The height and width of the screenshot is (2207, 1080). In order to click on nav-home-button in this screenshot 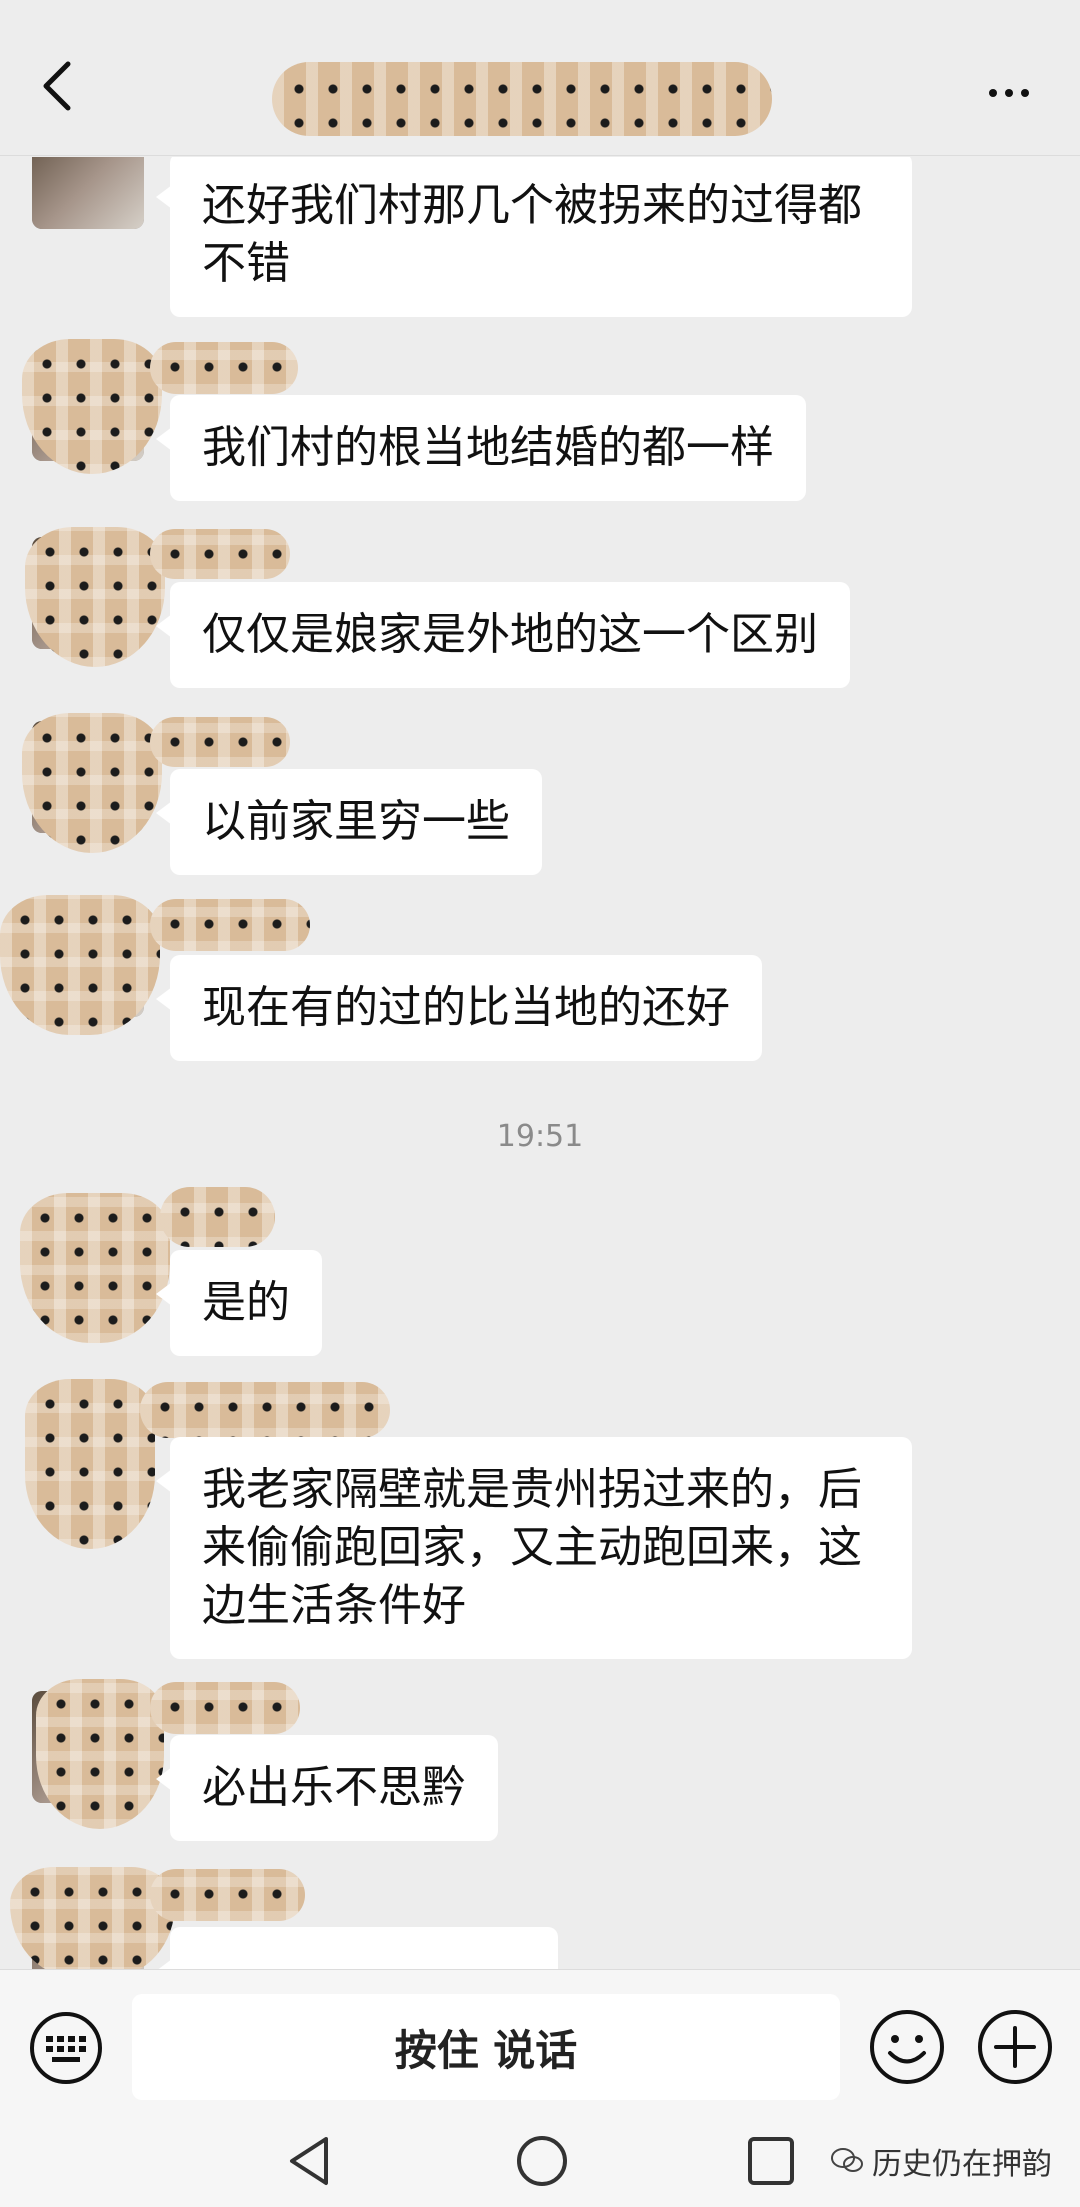, I will do `click(542, 2161)`.